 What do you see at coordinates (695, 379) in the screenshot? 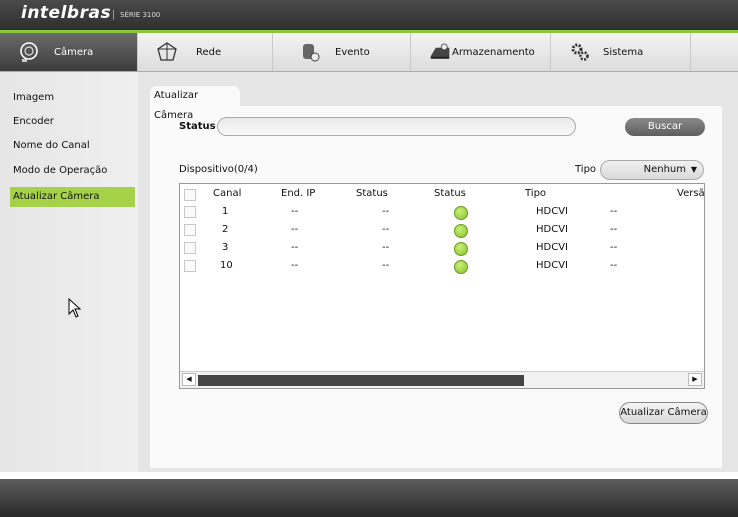
I see `scroll-right-icon: ▶` at bounding box center [695, 379].